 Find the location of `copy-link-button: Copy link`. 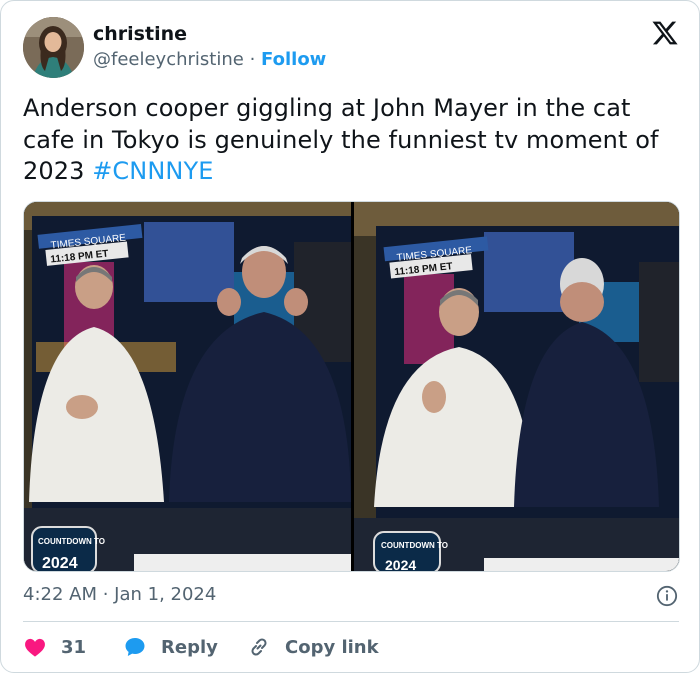

copy-link-button: Copy link is located at coordinates (313, 647).